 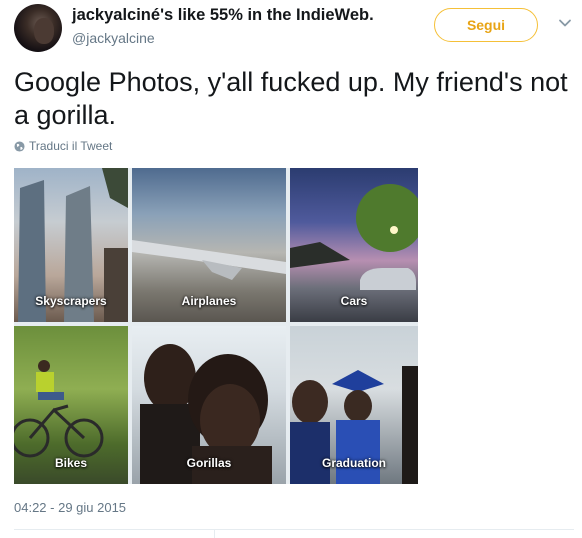 I want to click on globe-icon, so click(x=19, y=146).